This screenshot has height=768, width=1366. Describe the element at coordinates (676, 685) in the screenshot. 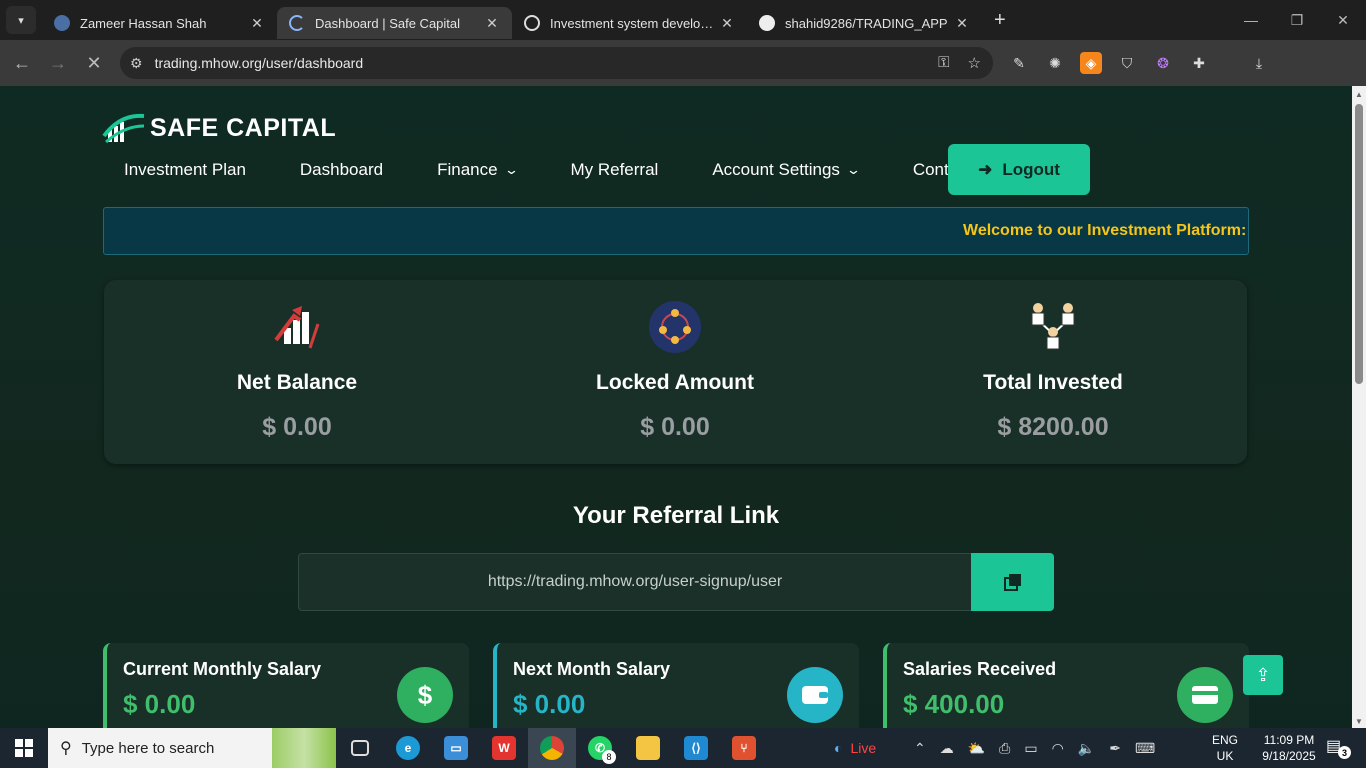

I see `next-month-salary-card: Next Month Salary $ 0.00` at that location.